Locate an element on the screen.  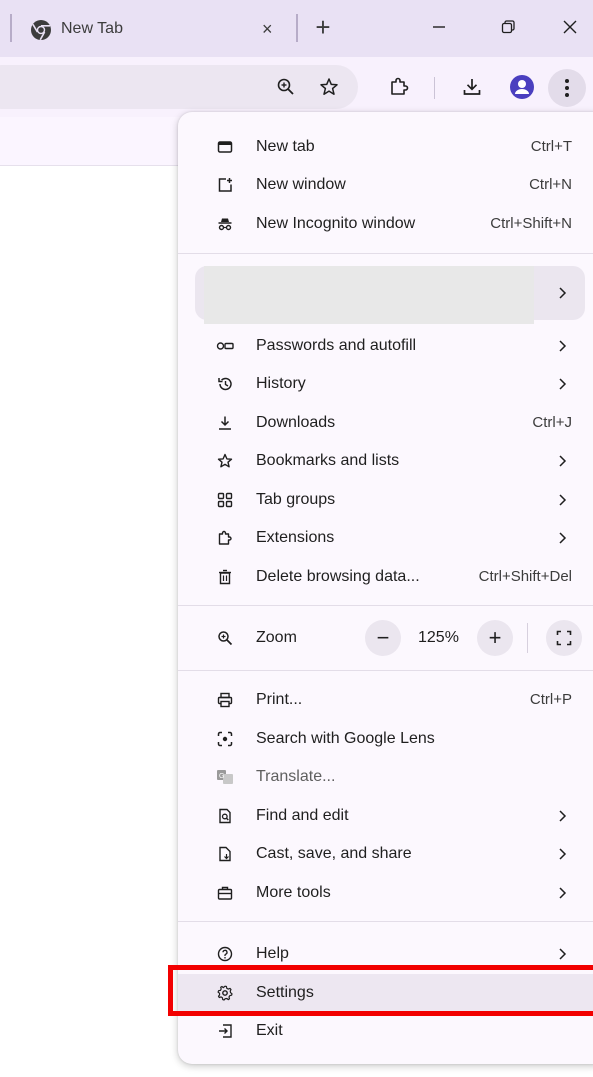
close-icon is located at coordinates (570, 27).